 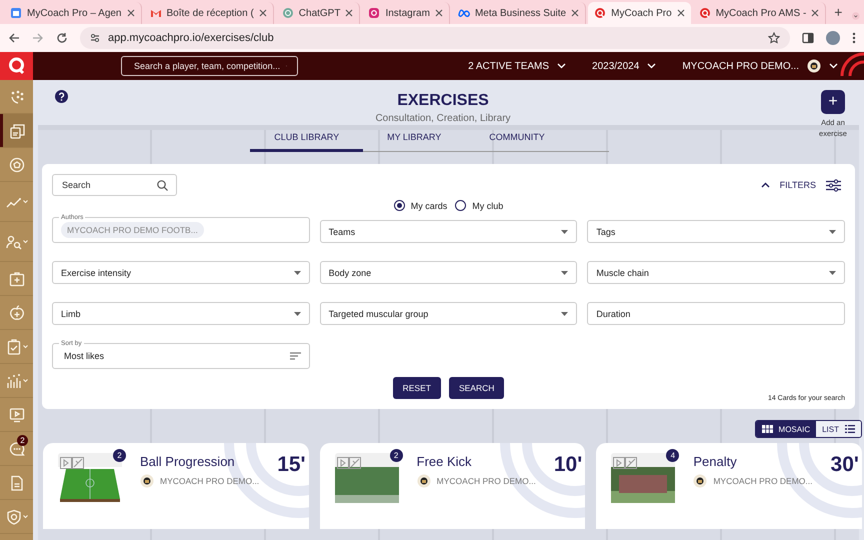 What do you see at coordinates (716, 313) in the screenshot?
I see `input-field: Duration` at bounding box center [716, 313].